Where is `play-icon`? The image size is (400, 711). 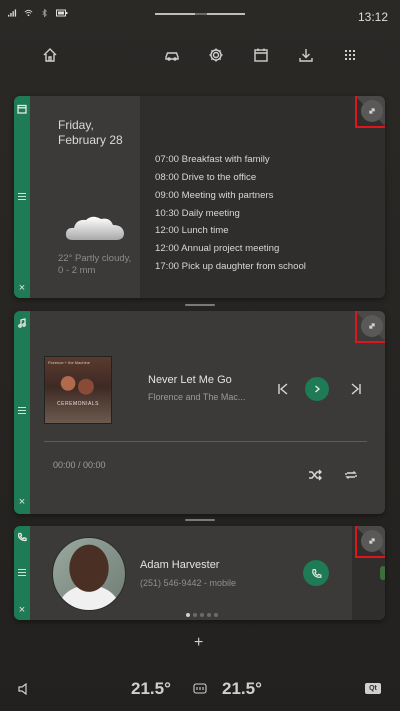 play-icon is located at coordinates (318, 389).